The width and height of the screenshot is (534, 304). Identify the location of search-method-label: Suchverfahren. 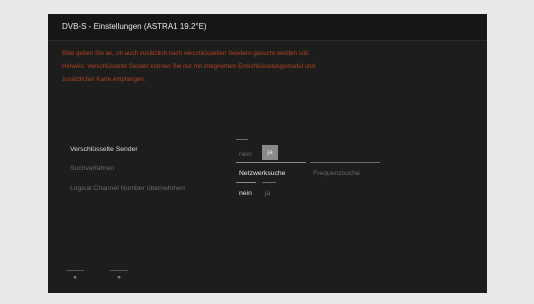
(92, 168).